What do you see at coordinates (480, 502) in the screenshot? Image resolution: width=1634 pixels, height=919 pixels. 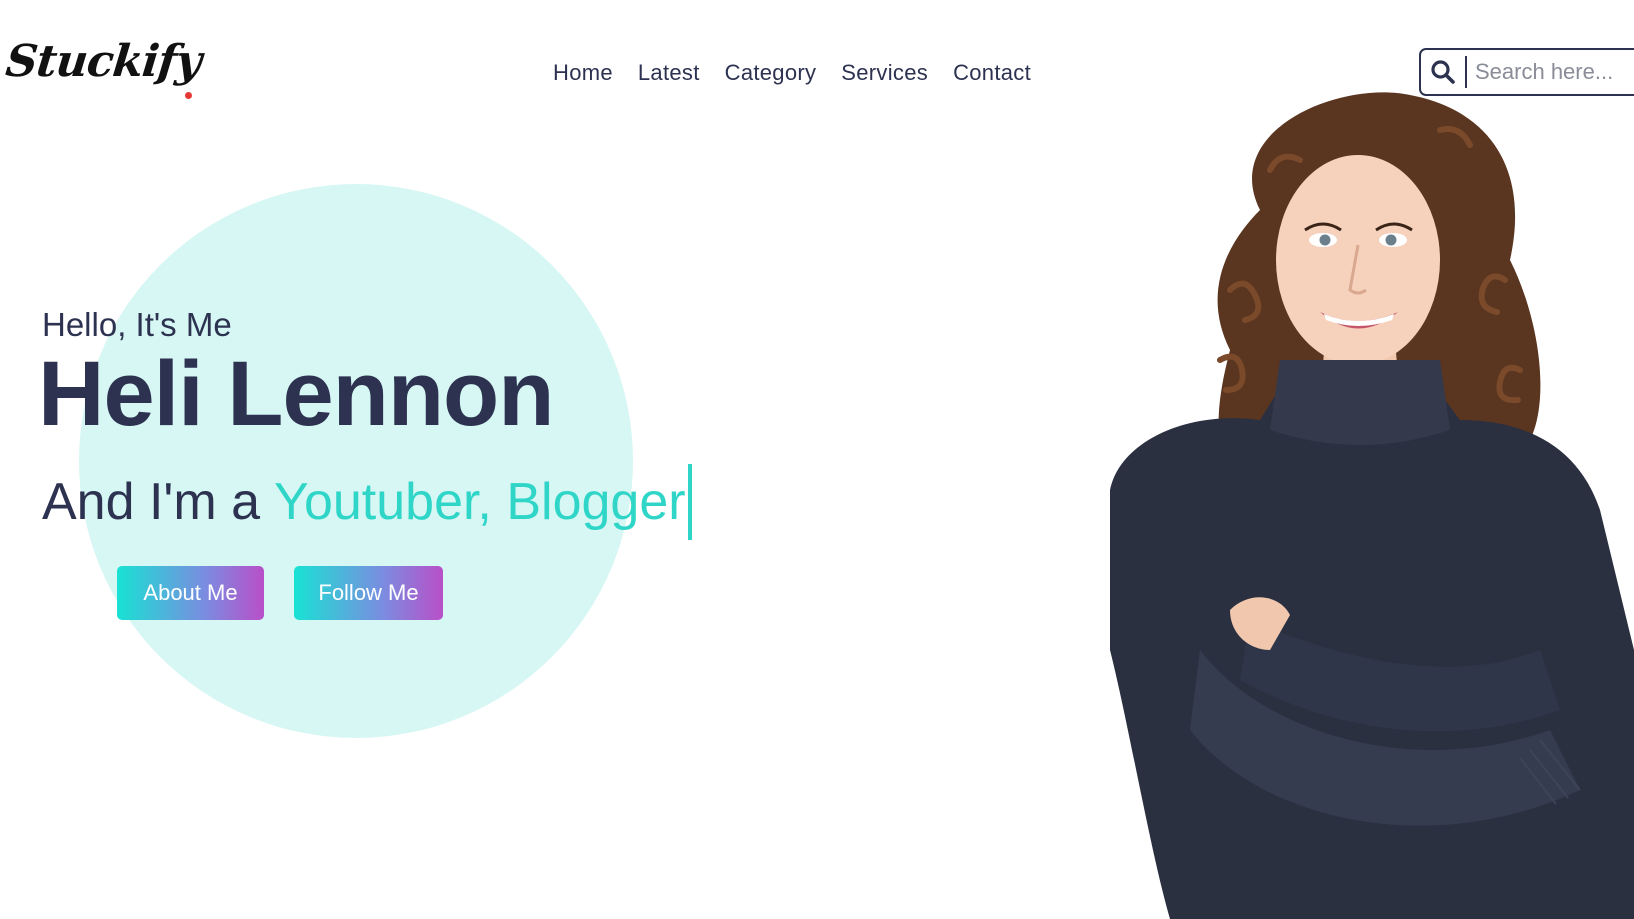 I see `tagline-roles: Youtuber, Blogger` at bounding box center [480, 502].